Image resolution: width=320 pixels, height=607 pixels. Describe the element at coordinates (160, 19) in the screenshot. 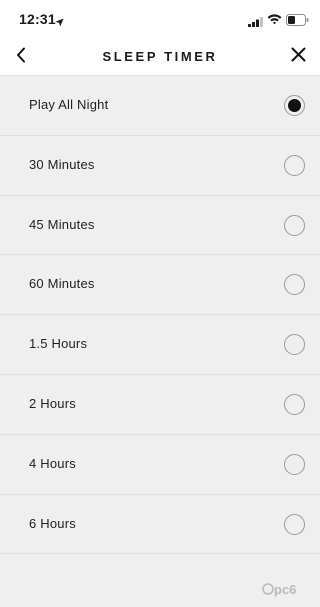

I see `status-bar: 12:31` at that location.